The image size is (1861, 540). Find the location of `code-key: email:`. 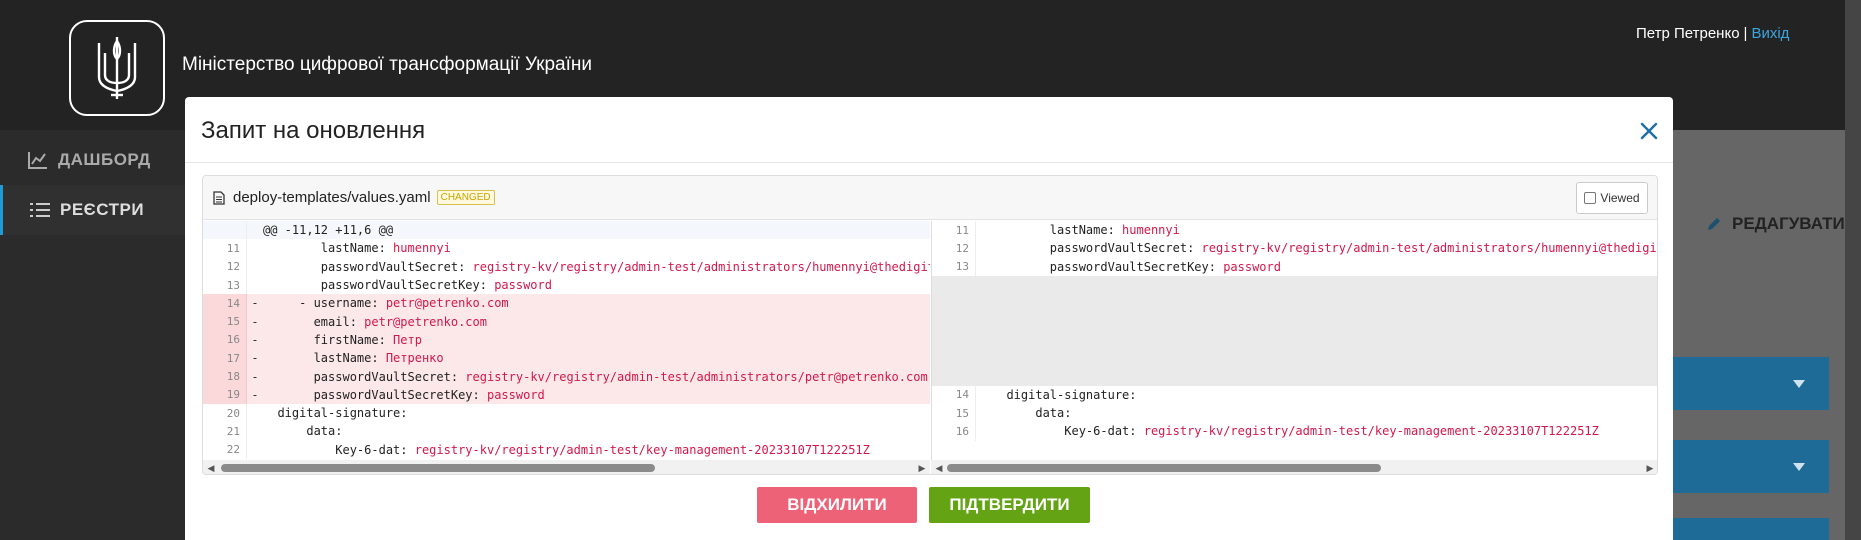

code-key: email: is located at coordinates (314, 321).